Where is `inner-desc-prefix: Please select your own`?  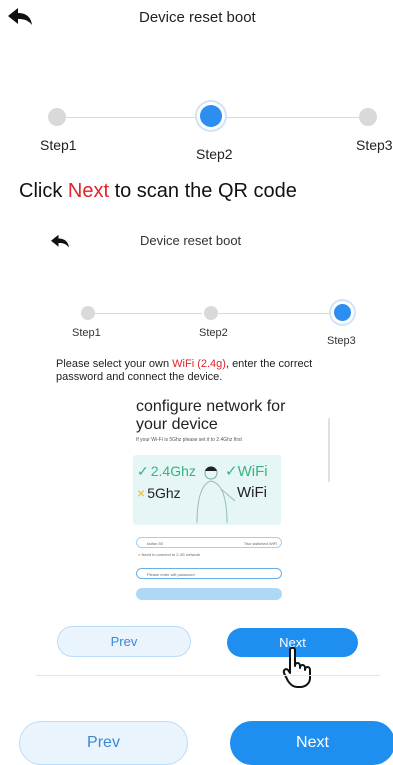 inner-desc-prefix: Please select your own is located at coordinates (114, 364).